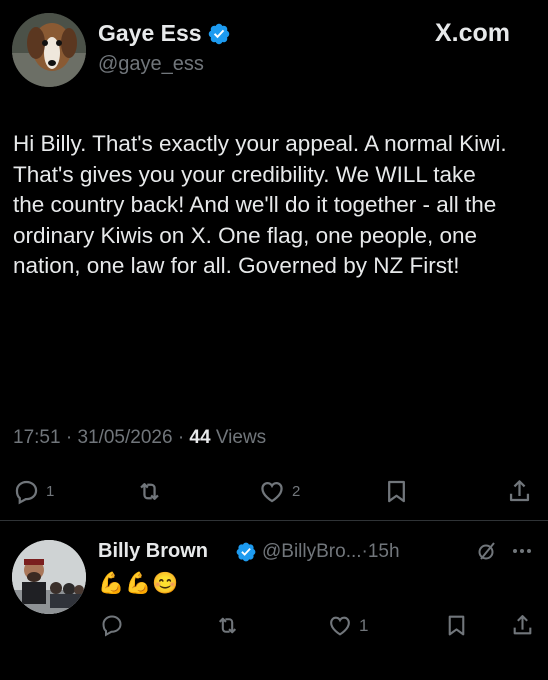  I want to click on x-logo: X.com, so click(473, 33).